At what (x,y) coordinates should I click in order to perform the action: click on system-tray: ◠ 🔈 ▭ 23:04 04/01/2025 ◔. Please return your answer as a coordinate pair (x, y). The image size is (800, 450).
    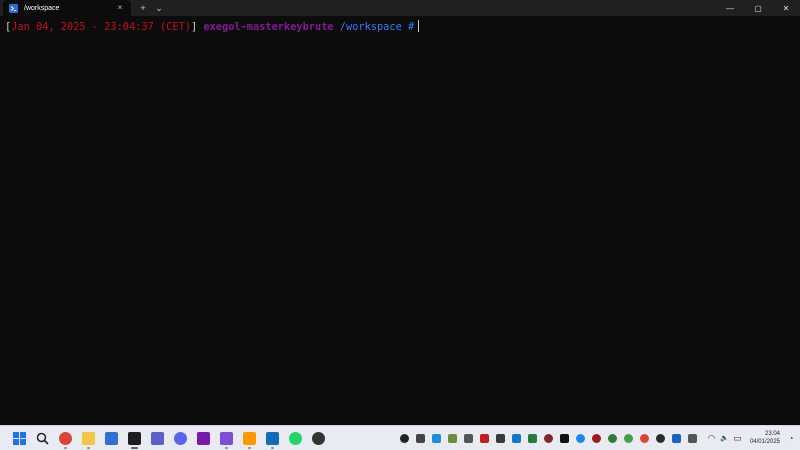
    Looking at the image, I should click on (598, 438).